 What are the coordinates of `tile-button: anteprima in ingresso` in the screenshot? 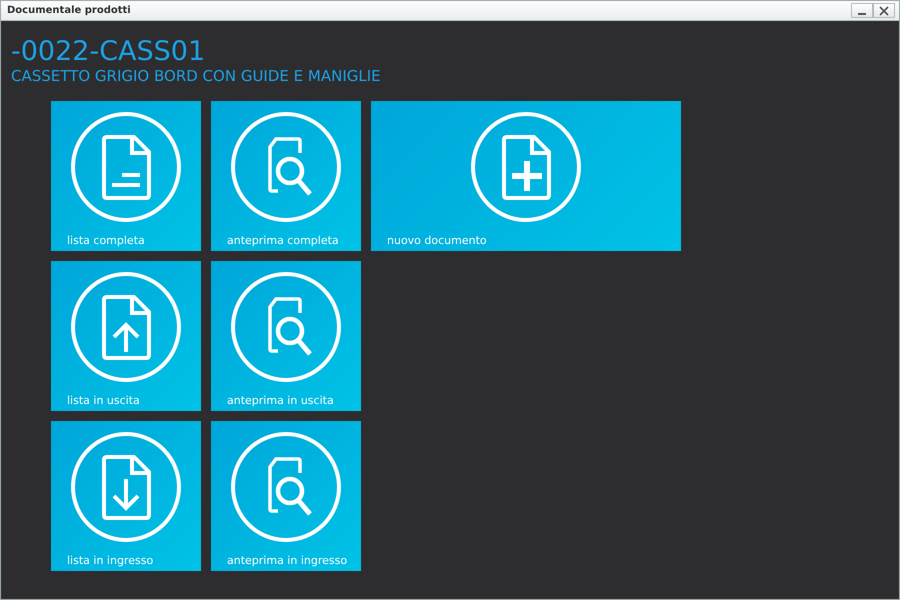 It's located at (286, 496).